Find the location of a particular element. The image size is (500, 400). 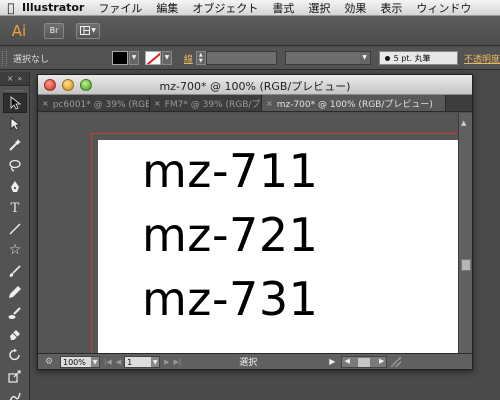

type-tool: T is located at coordinates (15, 208).